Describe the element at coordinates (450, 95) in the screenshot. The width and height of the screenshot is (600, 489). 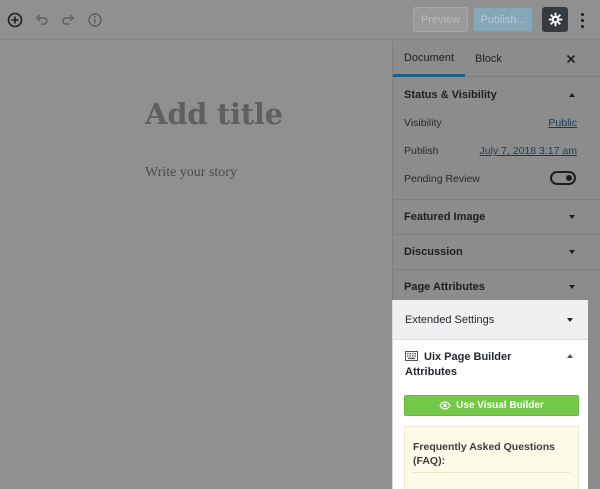
I see `status-visibility-heading: Status & Visibility` at that location.